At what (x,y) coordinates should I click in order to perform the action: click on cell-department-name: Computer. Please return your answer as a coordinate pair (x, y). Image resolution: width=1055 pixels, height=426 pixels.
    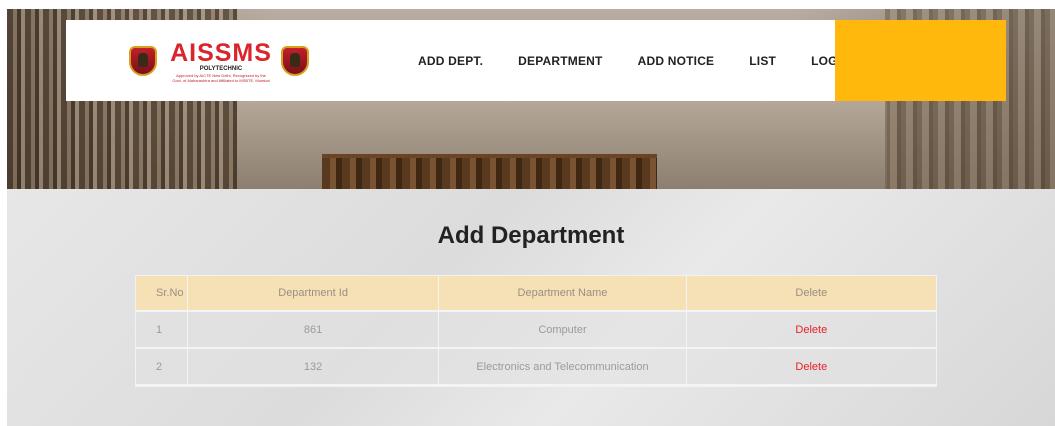
    Looking at the image, I should click on (563, 329).